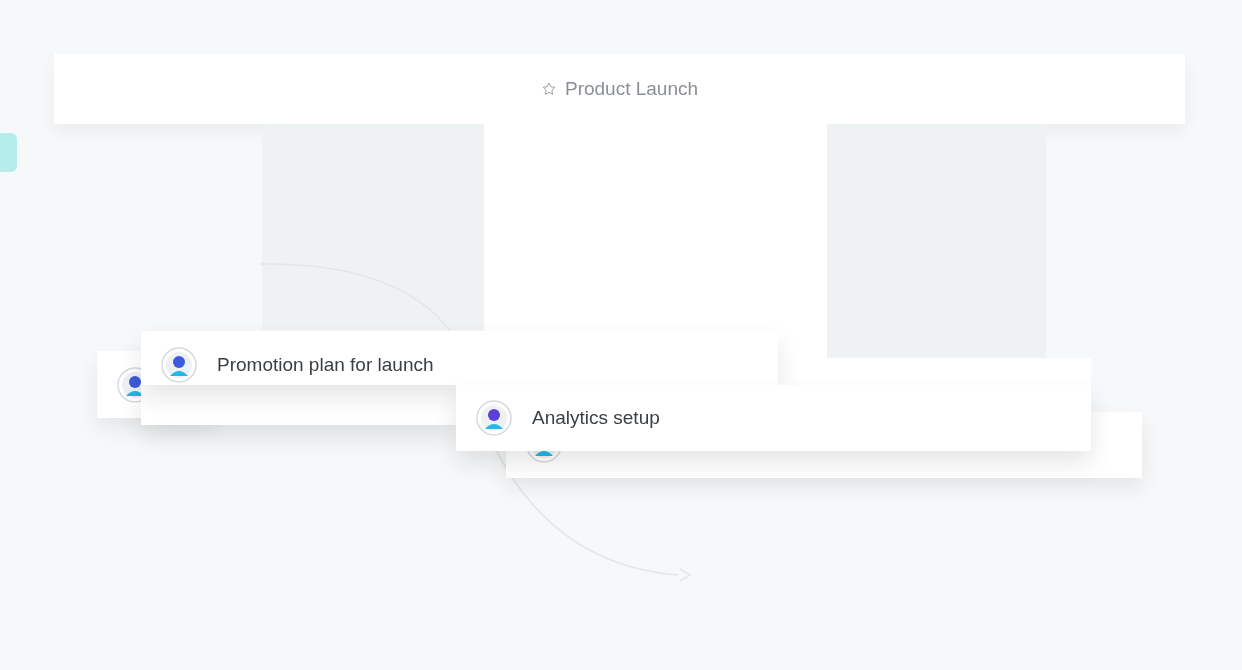 The height and width of the screenshot is (670, 1242). I want to click on task-title: Promotion plan for launch, so click(325, 365).